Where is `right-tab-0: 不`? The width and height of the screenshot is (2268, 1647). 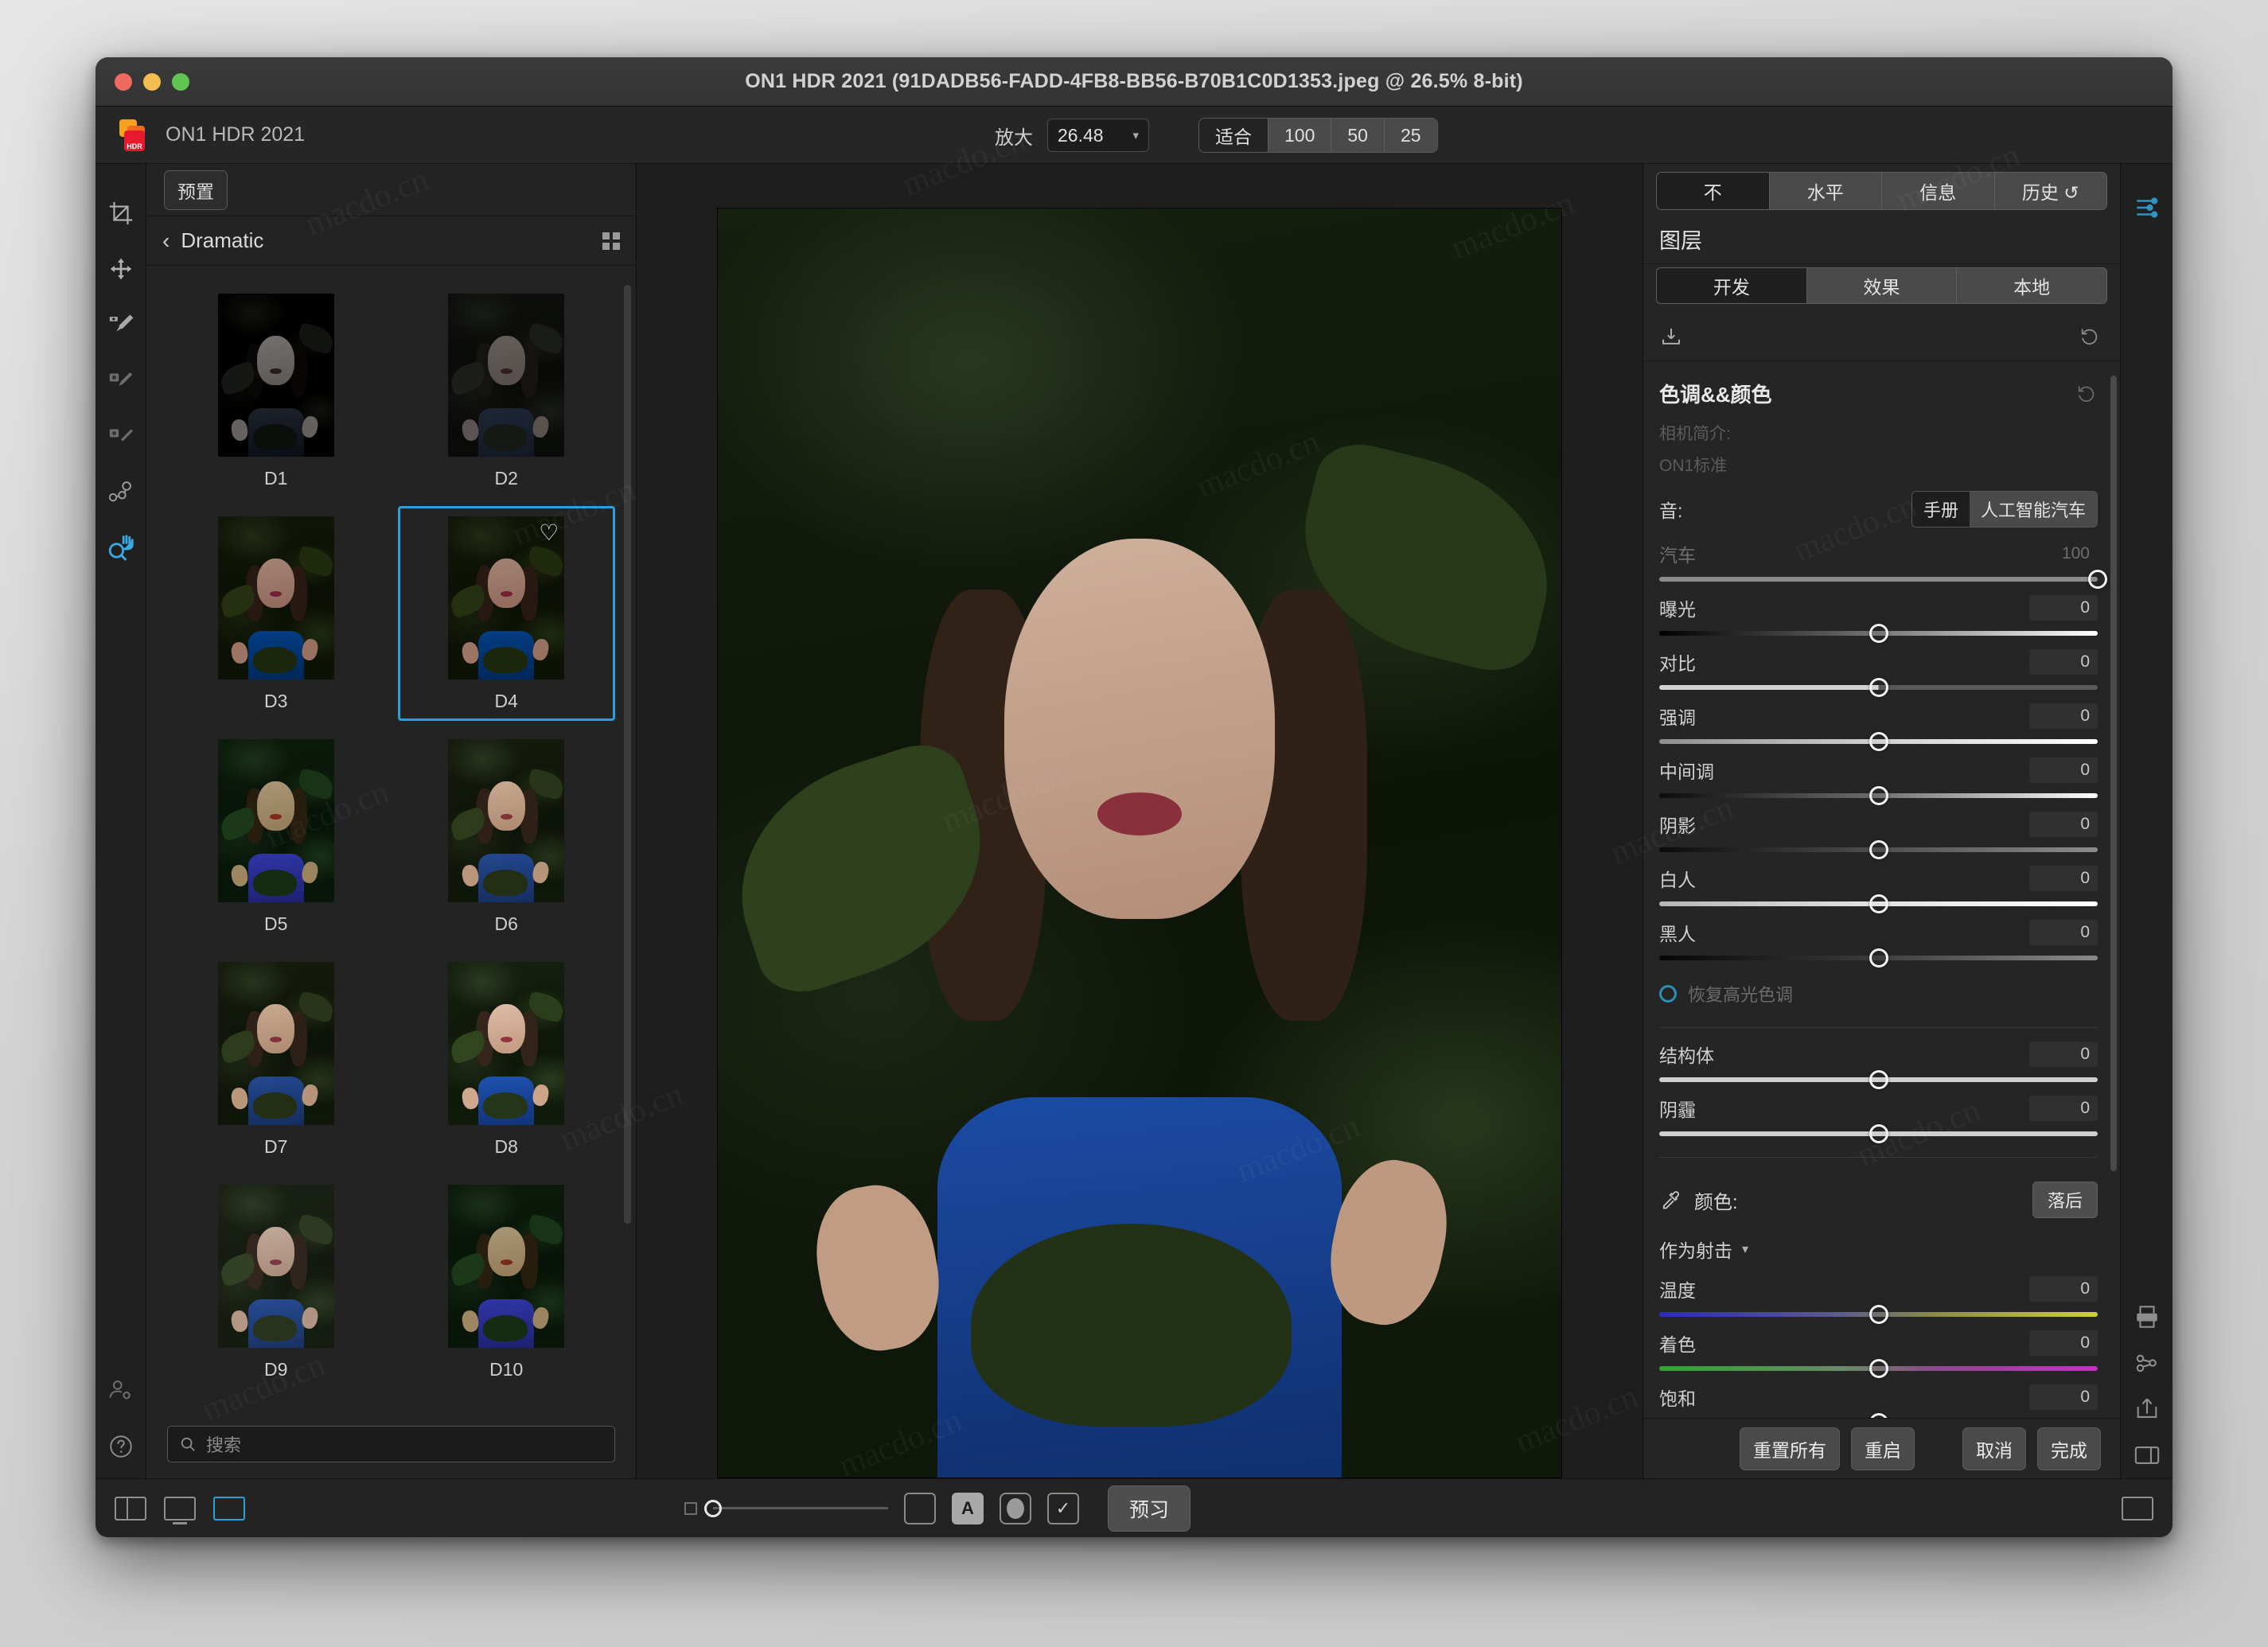 right-tab-0: 不 is located at coordinates (1712, 191).